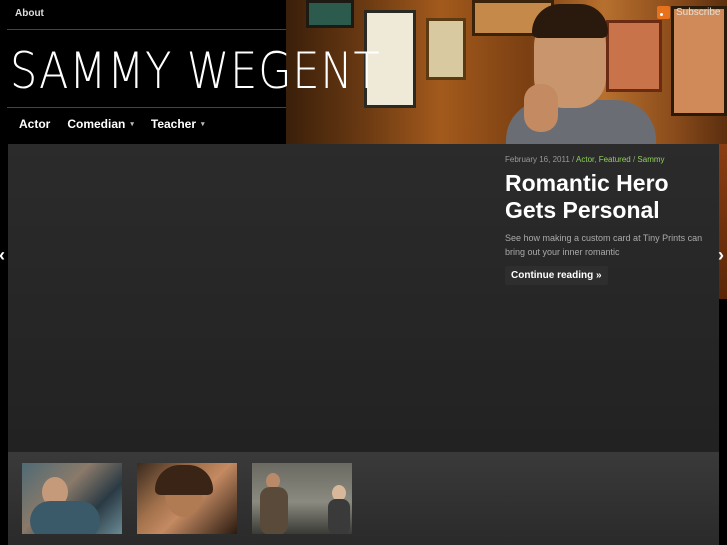 This screenshot has height=545, width=727. Describe the element at coordinates (721, 255) in the screenshot. I see `slider-next-arrow-icon: ›` at that location.